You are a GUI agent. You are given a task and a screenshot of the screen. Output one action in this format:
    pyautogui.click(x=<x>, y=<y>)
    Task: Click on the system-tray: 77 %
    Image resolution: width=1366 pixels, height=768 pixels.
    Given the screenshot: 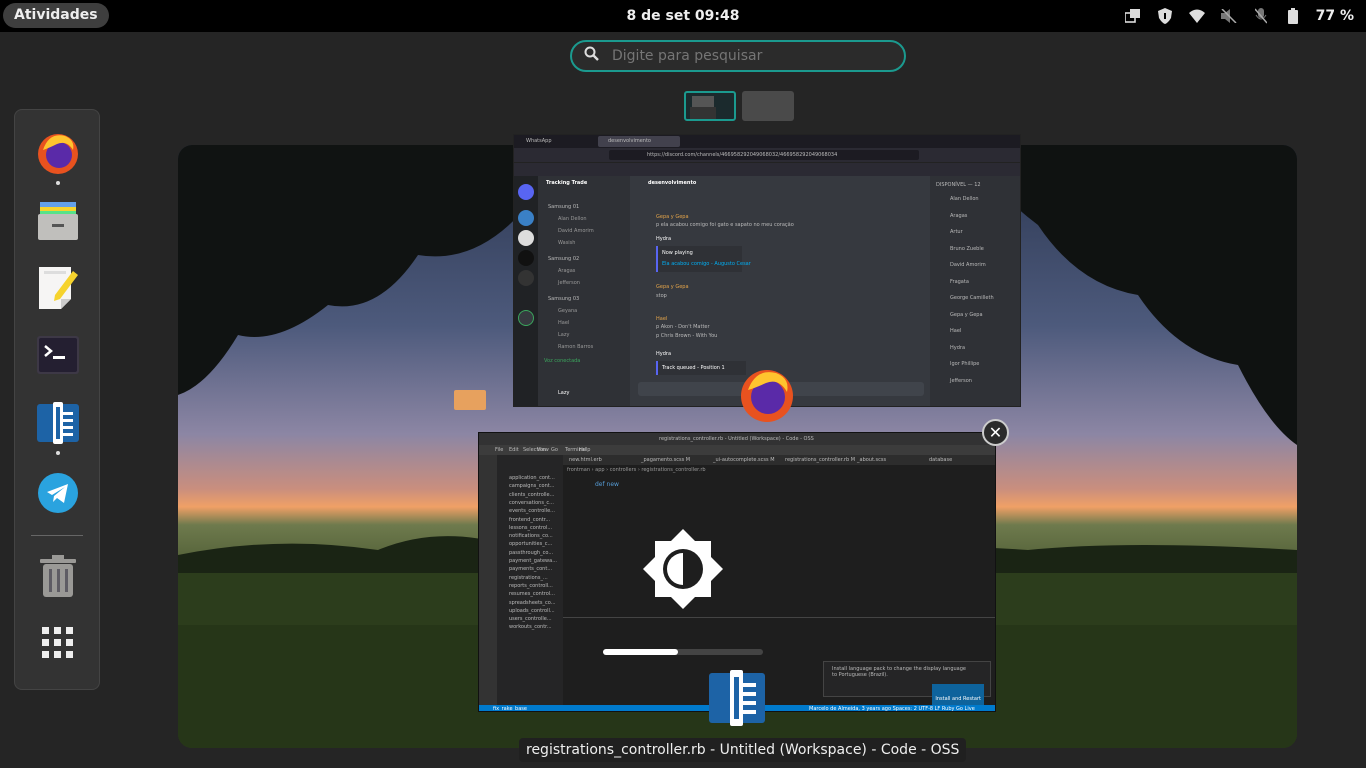 What is the action you would take?
    pyautogui.click(x=1239, y=16)
    